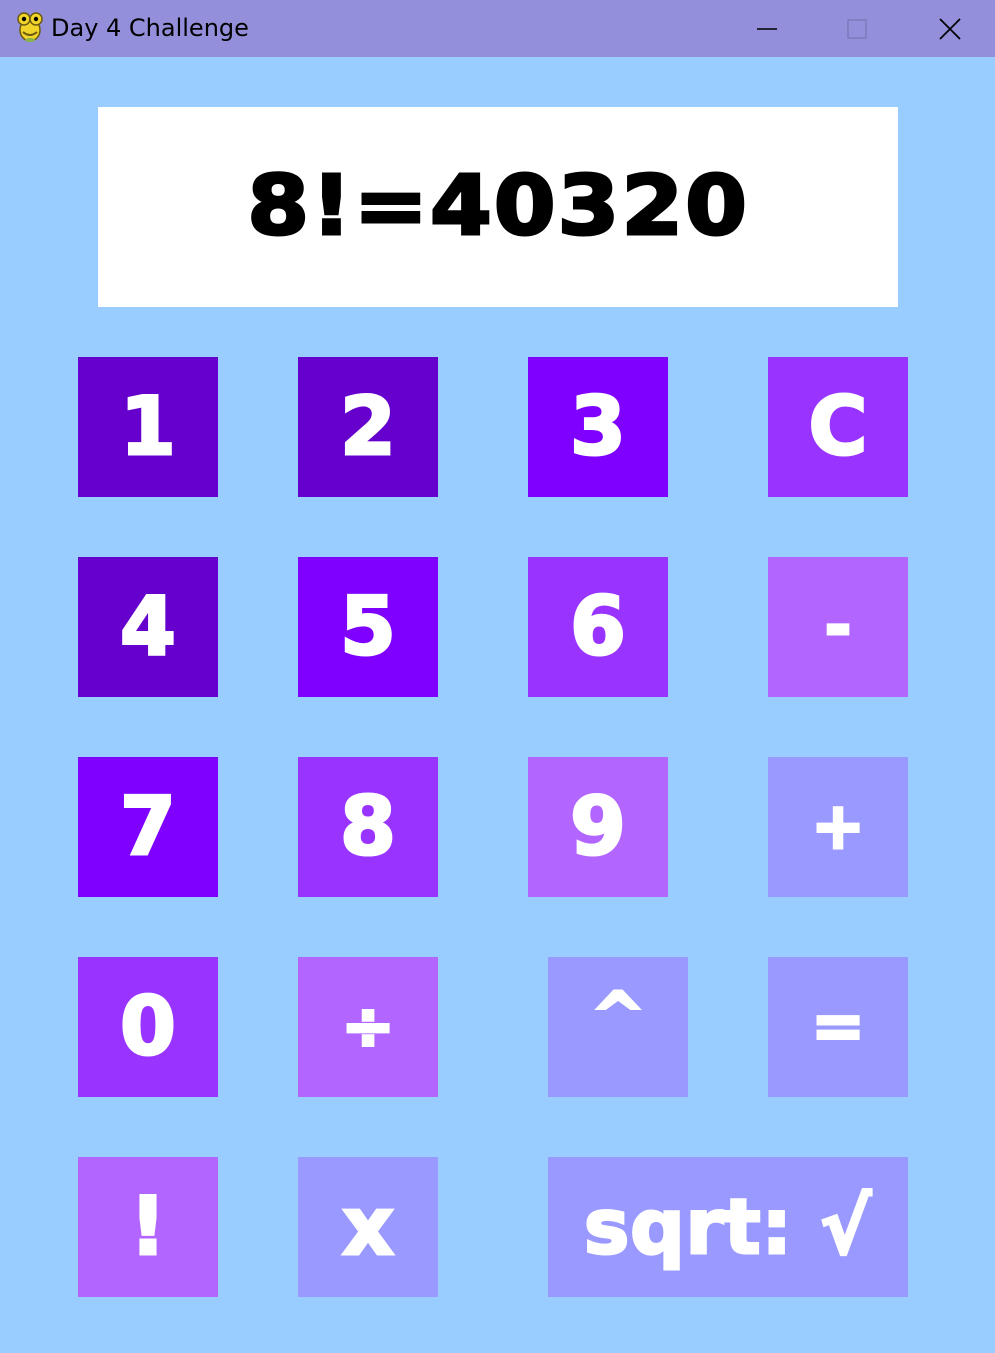  I want to click on maximize-icon, so click(857, 28).